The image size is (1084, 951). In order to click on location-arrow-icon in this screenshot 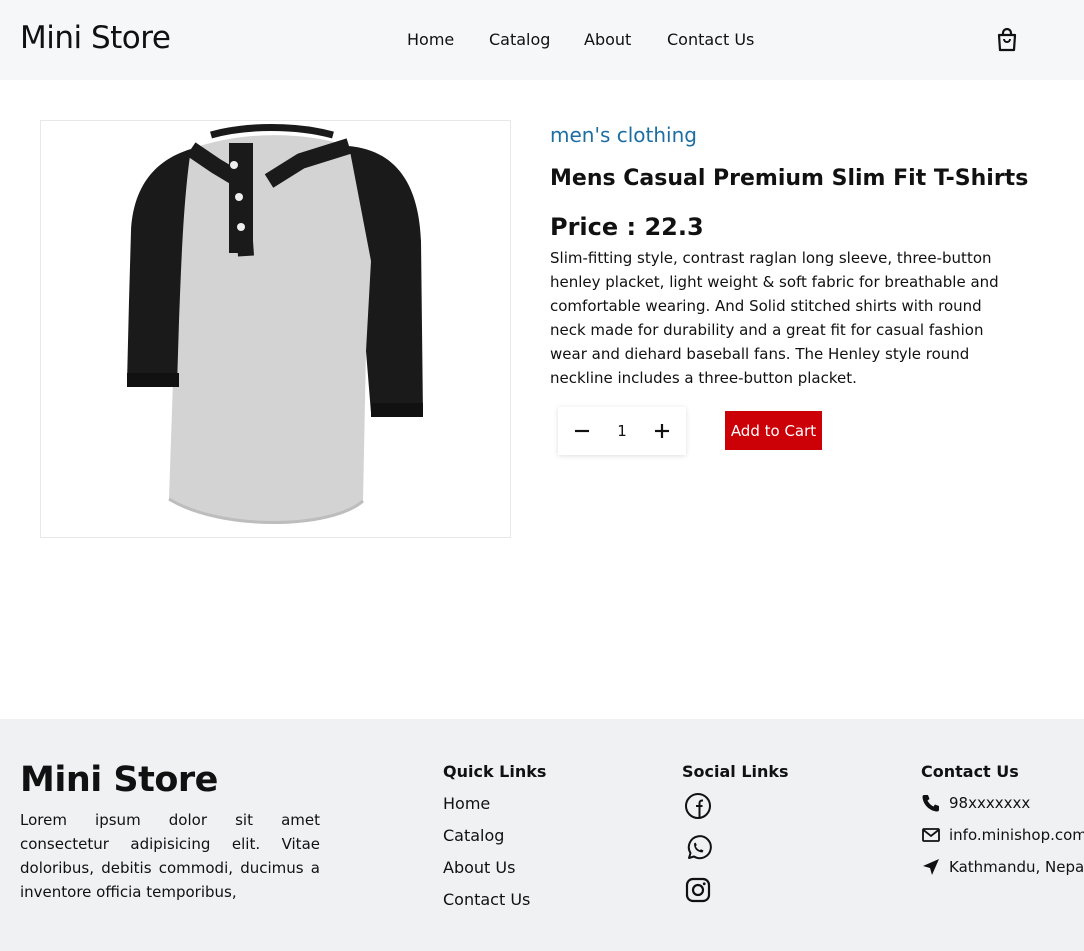, I will do `click(931, 867)`.